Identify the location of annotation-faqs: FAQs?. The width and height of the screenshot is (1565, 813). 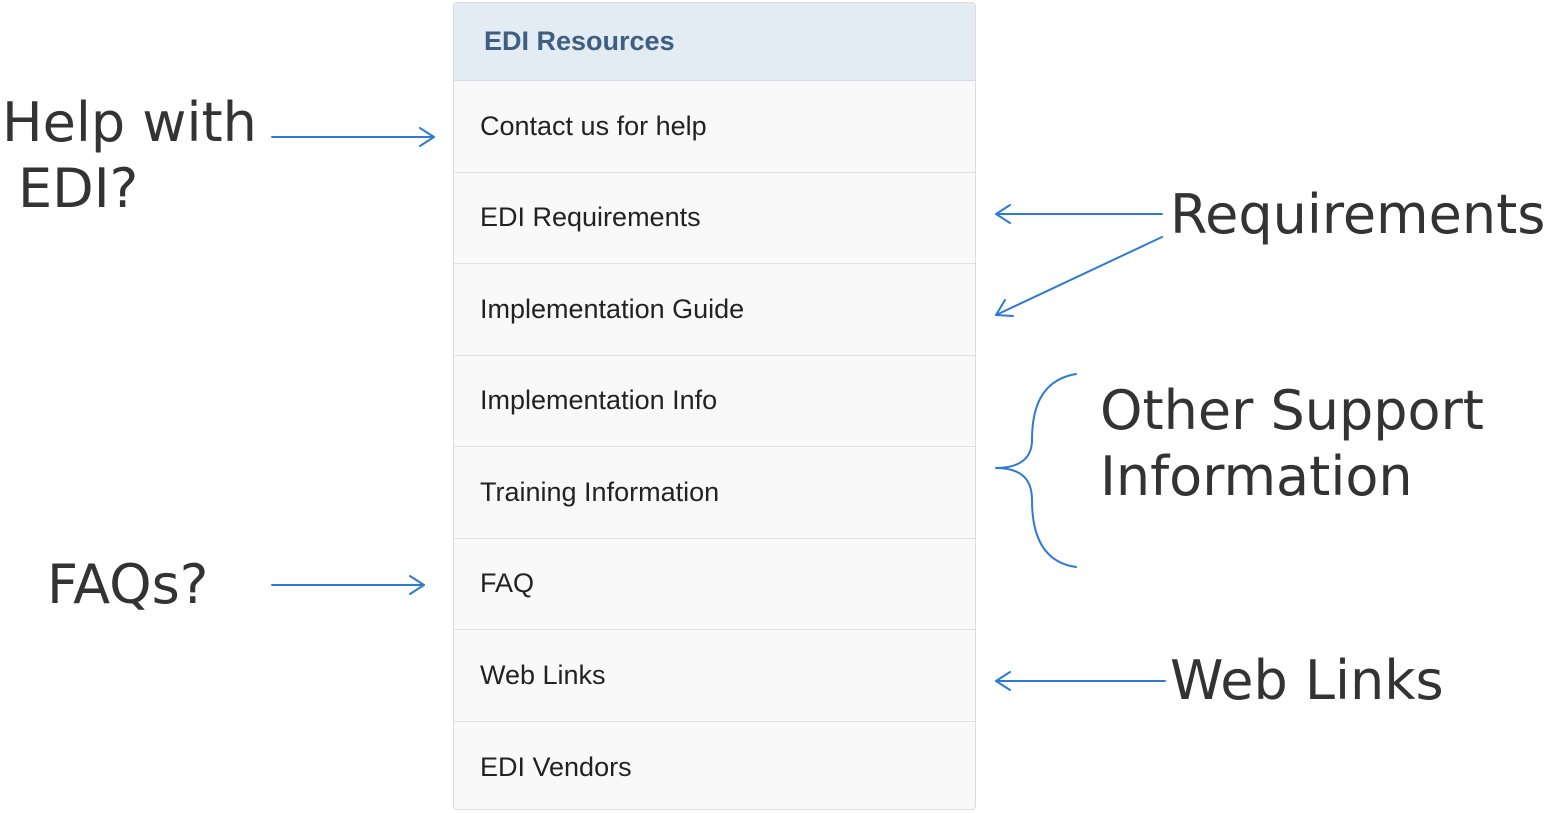
(128, 584).